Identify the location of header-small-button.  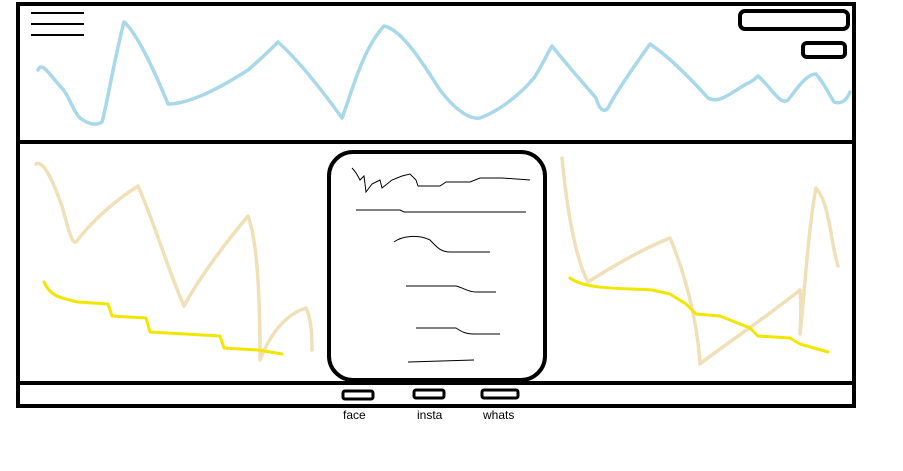
(824, 50).